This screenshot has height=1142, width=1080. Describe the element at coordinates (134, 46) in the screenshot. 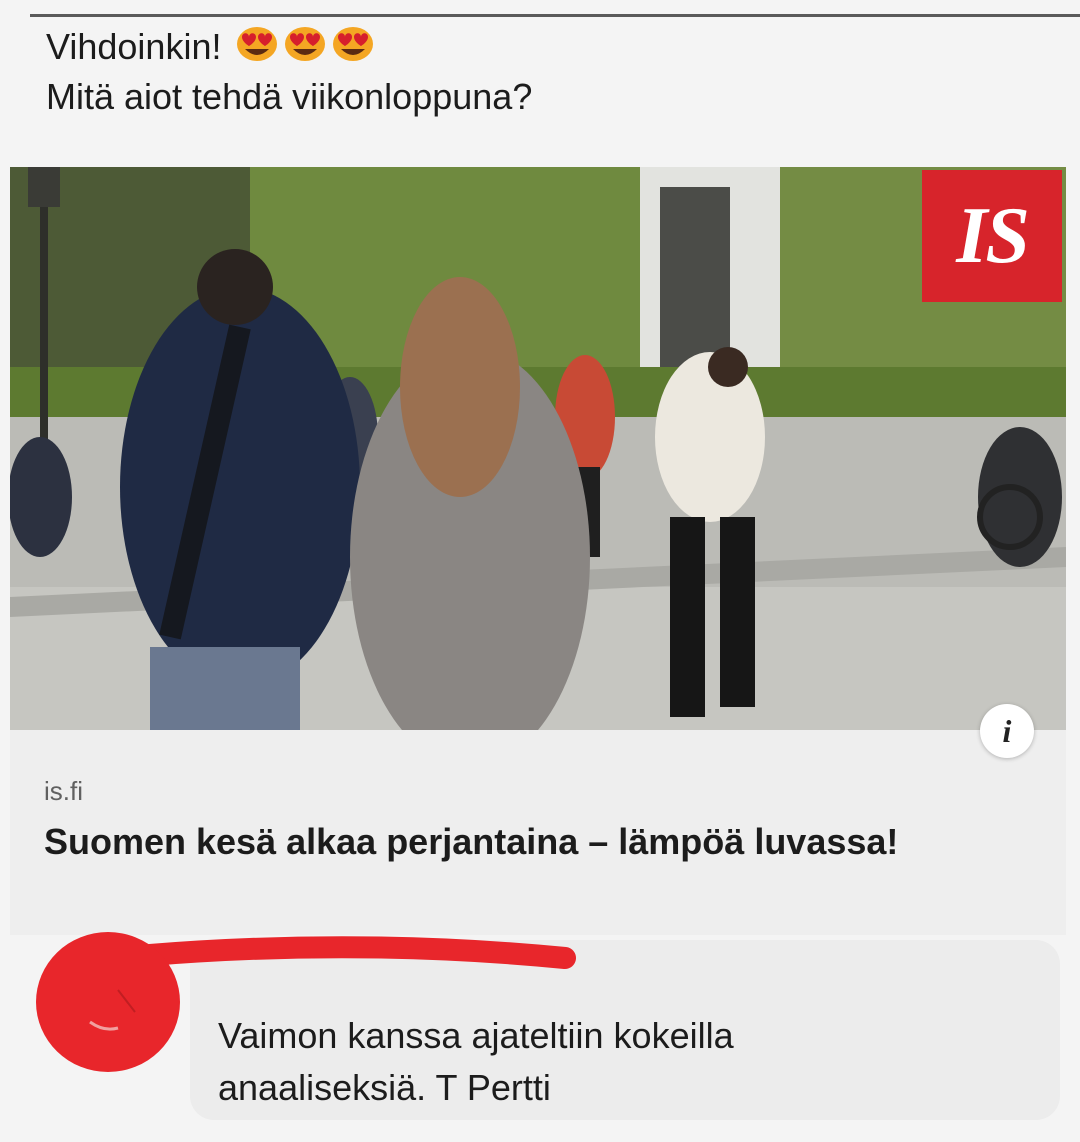

I see `post-line-1-text: Vihdoinkin!` at that location.